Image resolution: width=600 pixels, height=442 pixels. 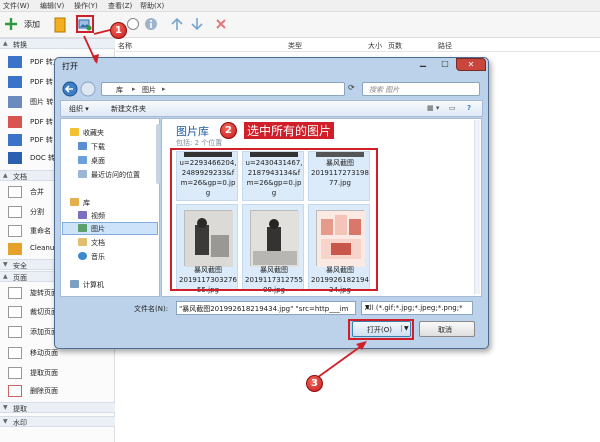 What do you see at coordinates (314, 383) in the screenshot?
I see `step-badge-3: 3` at bounding box center [314, 383].